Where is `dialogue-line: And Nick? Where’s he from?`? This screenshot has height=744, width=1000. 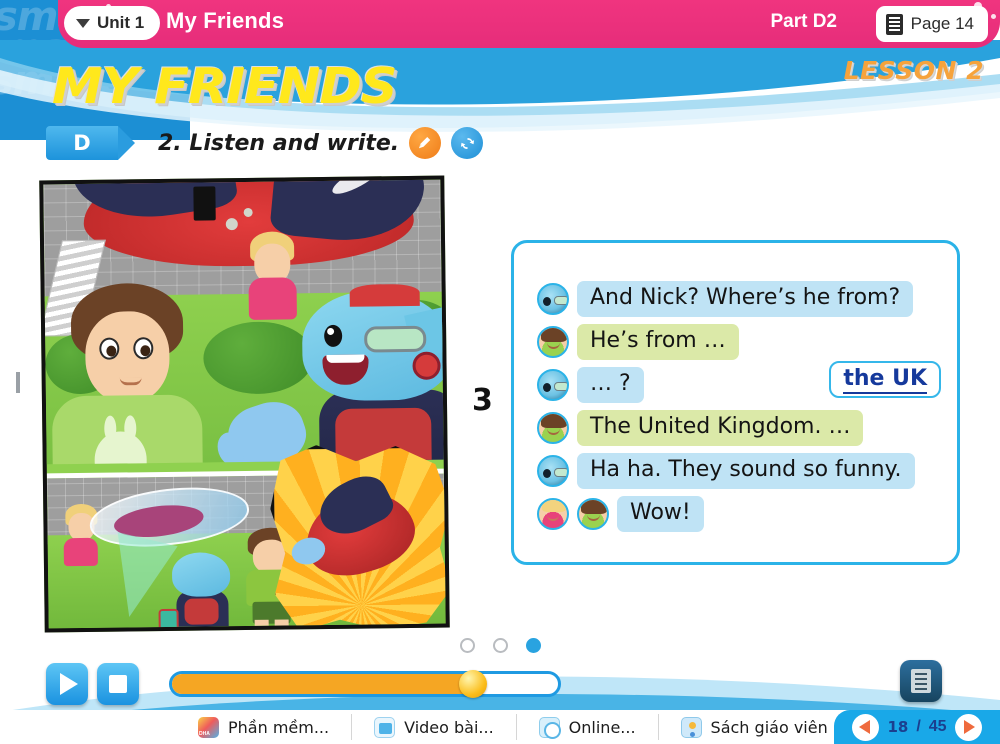 dialogue-line: And Nick? Where’s he from? is located at coordinates (725, 299).